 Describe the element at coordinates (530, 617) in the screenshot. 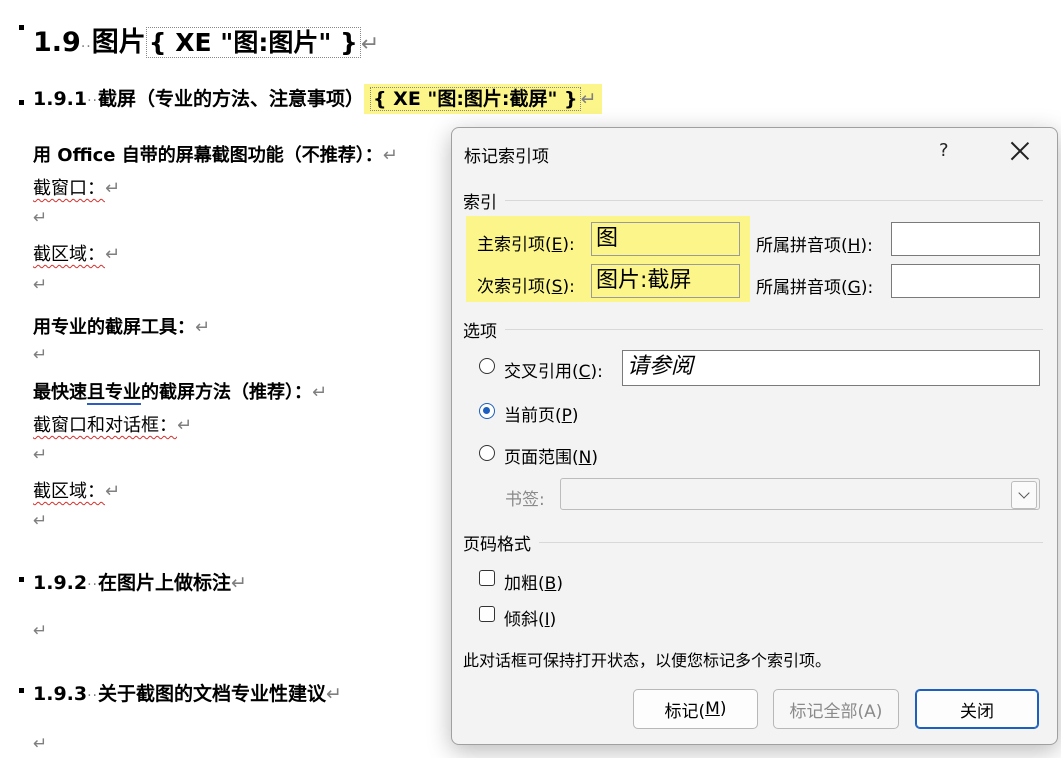

I see `italic-label: 倾斜(I)` at that location.